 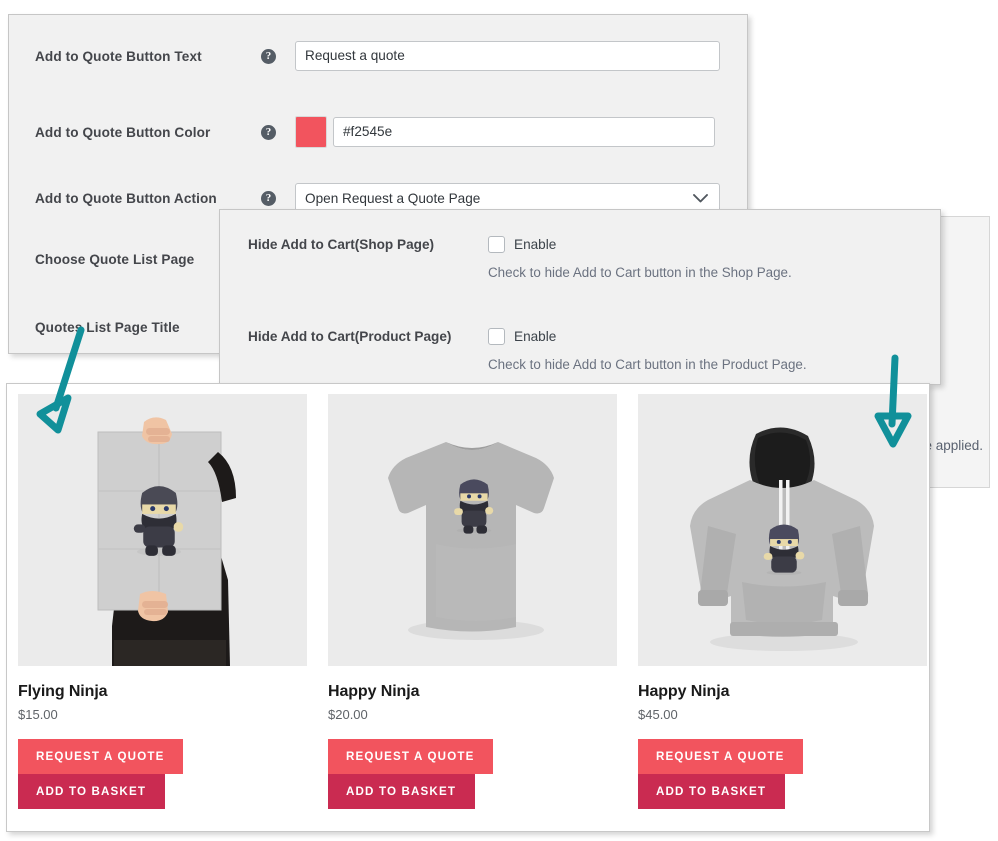 I want to click on setting-label-button-color: Add to Quote Button Color, so click(x=123, y=132).